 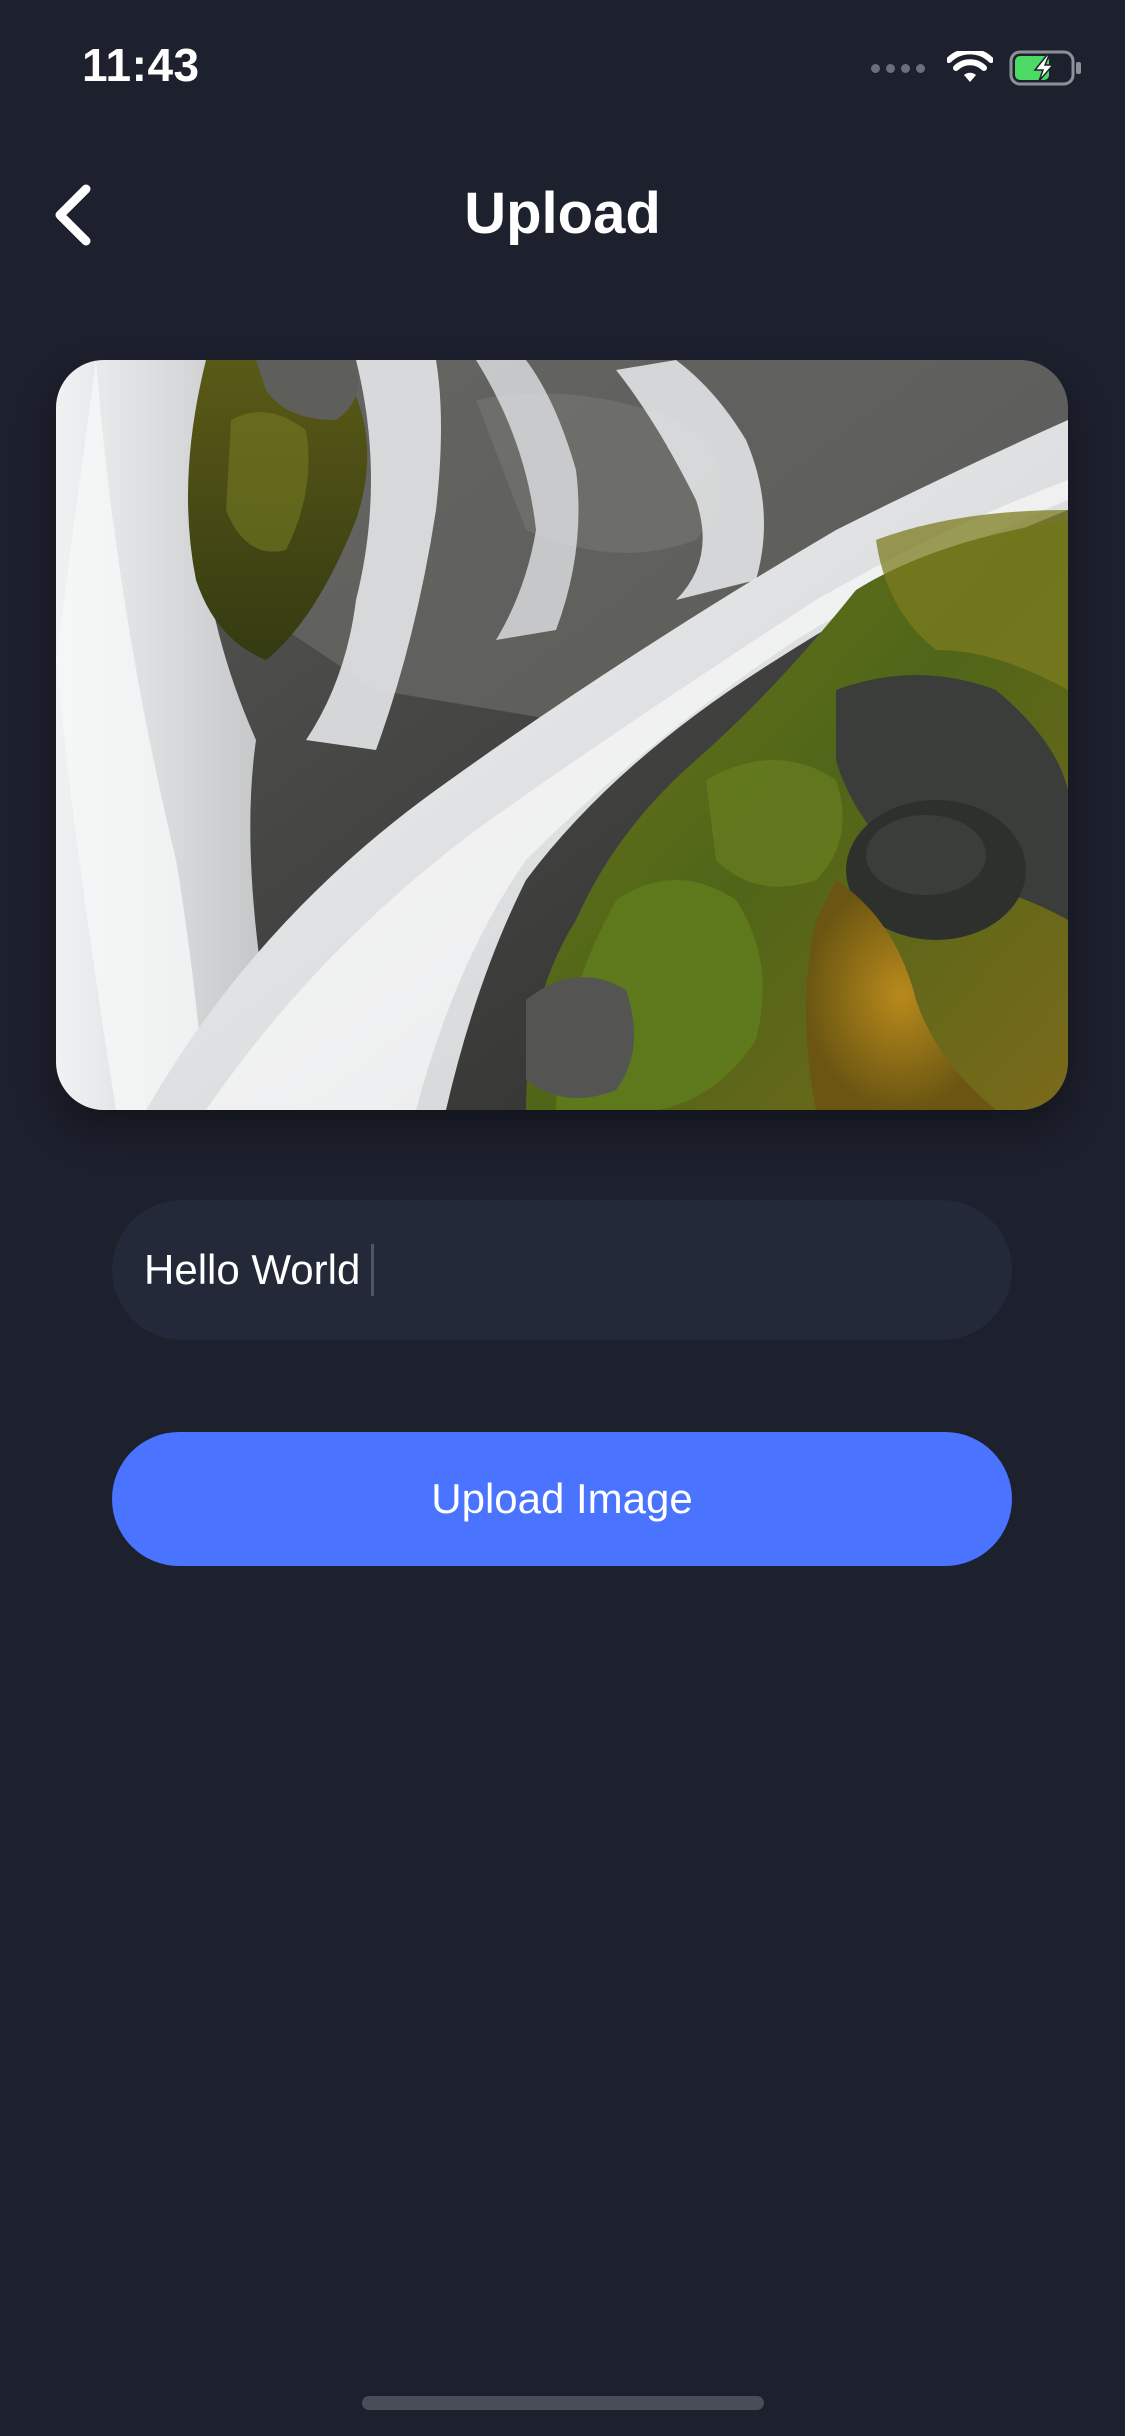 I want to click on status-bar-time: 11:43, so click(x=141, y=65).